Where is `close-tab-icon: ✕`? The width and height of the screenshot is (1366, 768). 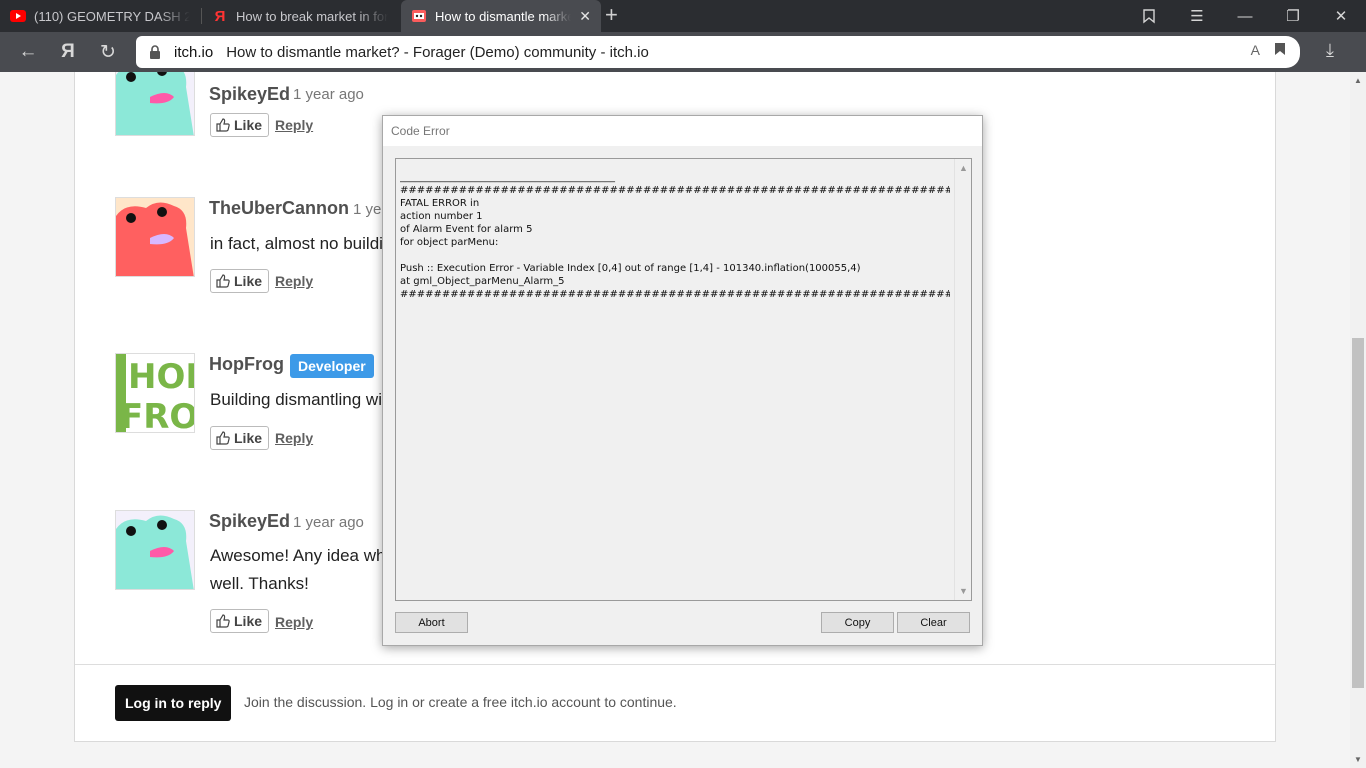 close-tab-icon: ✕ is located at coordinates (585, 16).